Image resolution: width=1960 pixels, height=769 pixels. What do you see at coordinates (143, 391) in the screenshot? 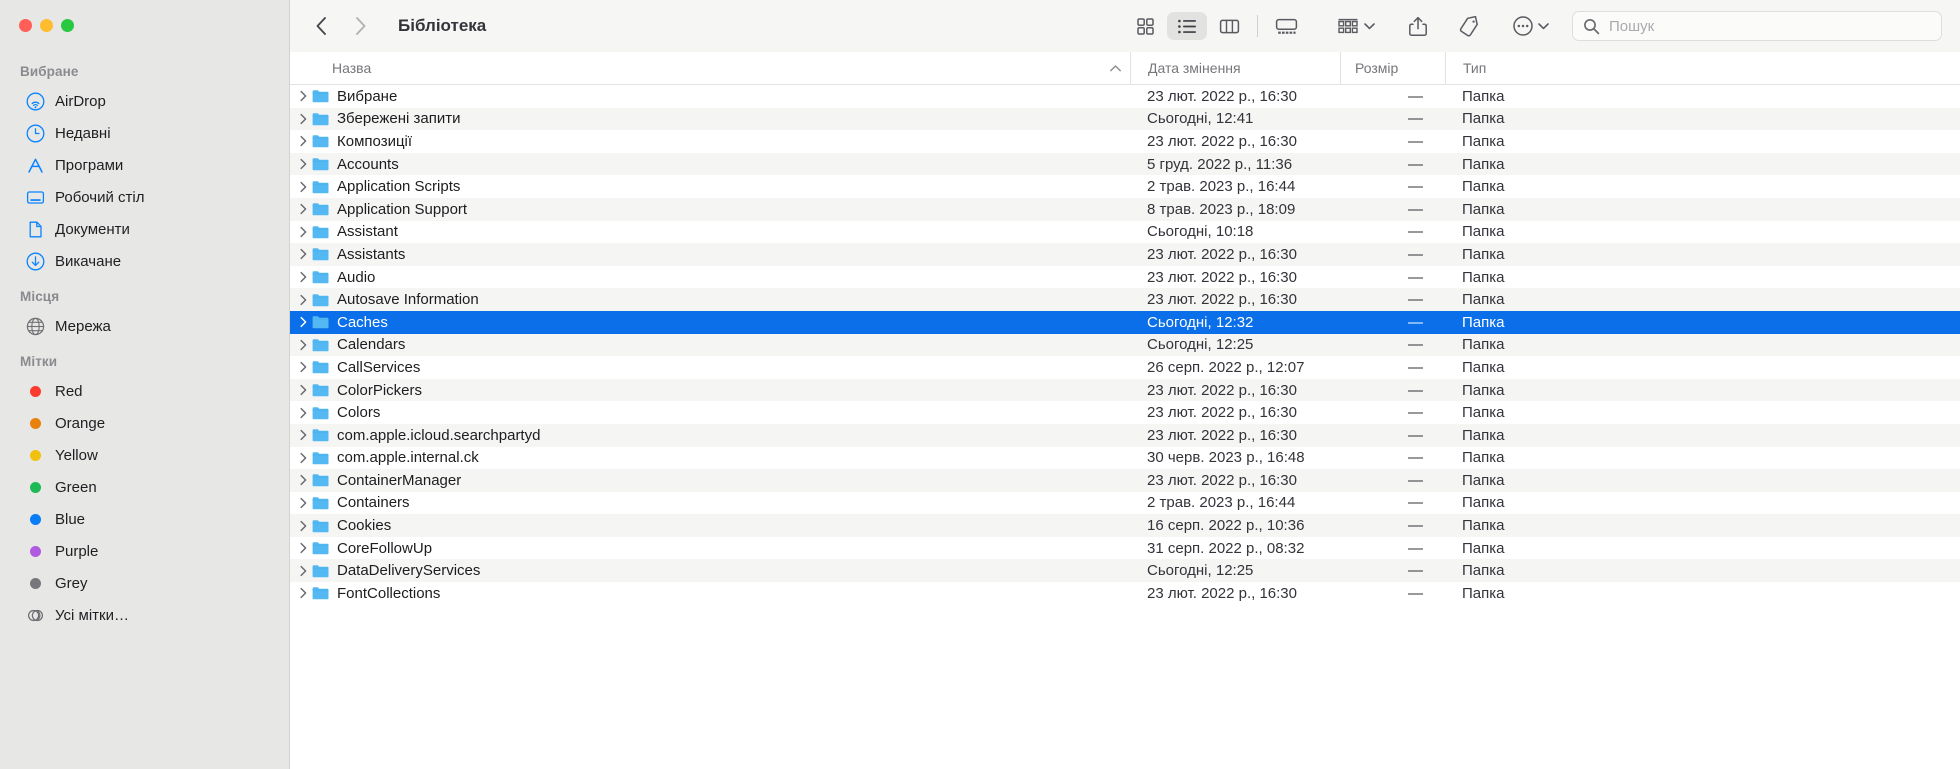
I see `sidebar-item-red: Red` at bounding box center [143, 391].